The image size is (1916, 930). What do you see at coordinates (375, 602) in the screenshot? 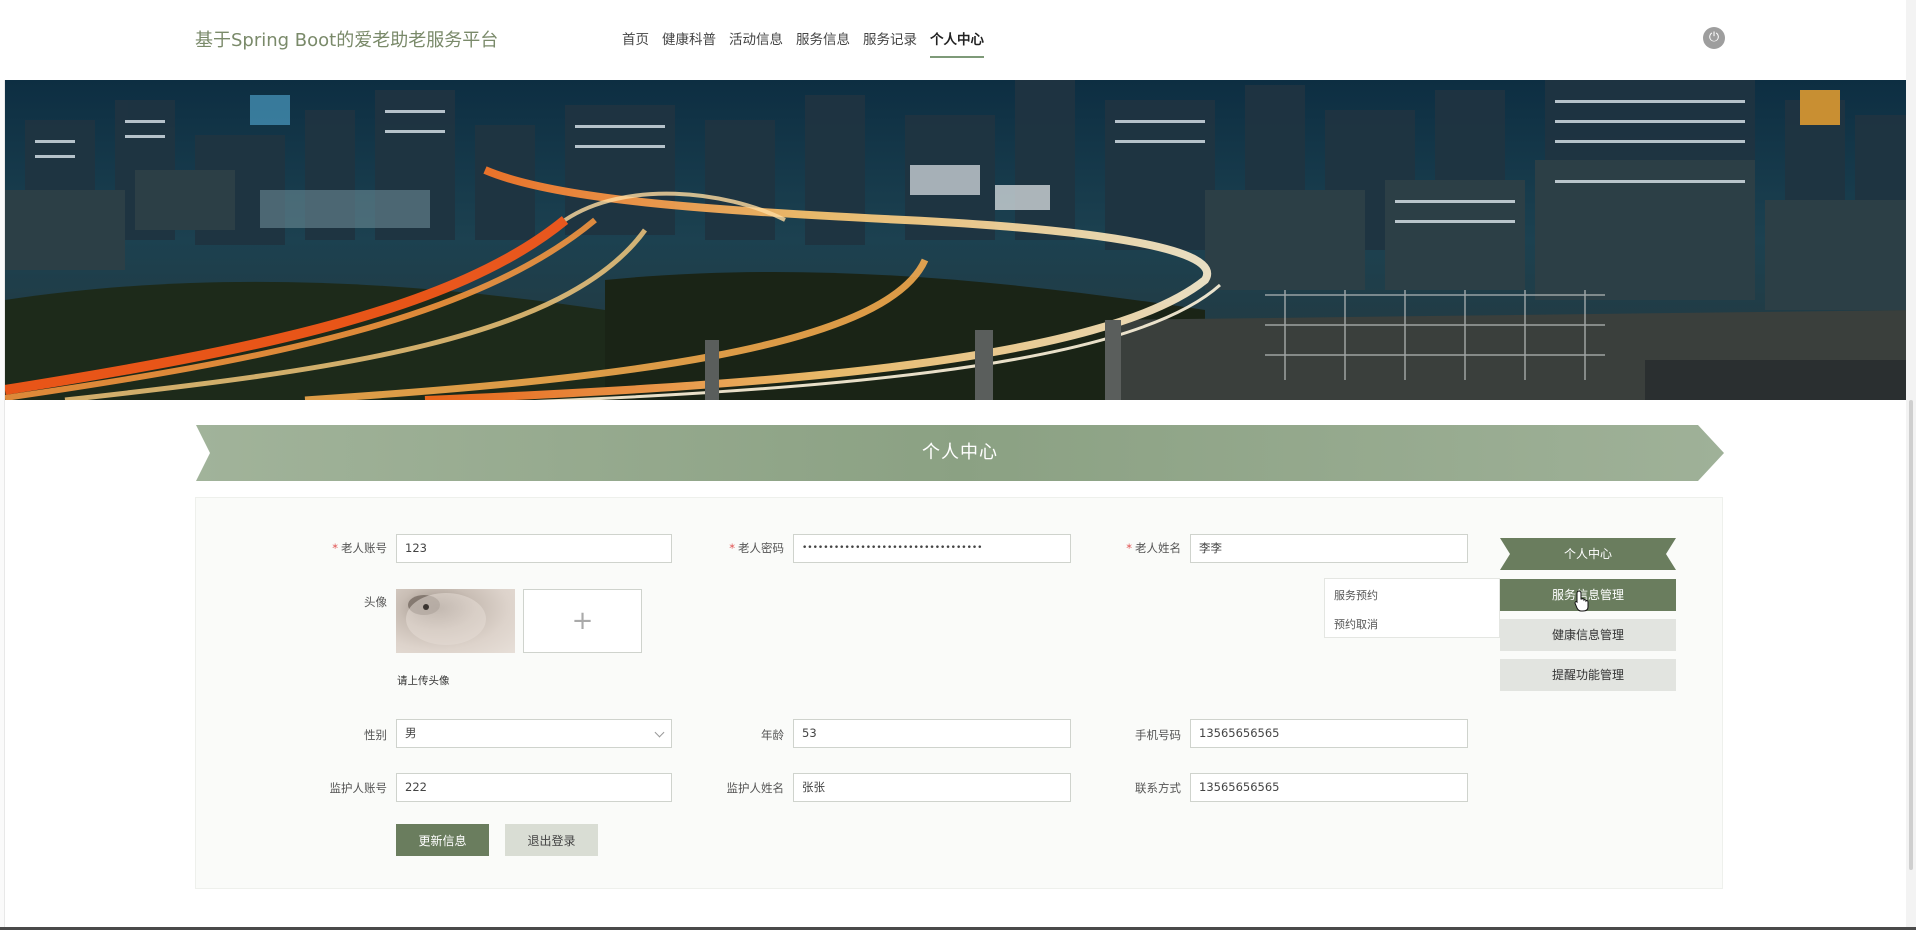
I see `avatar-label: 头像` at bounding box center [375, 602].